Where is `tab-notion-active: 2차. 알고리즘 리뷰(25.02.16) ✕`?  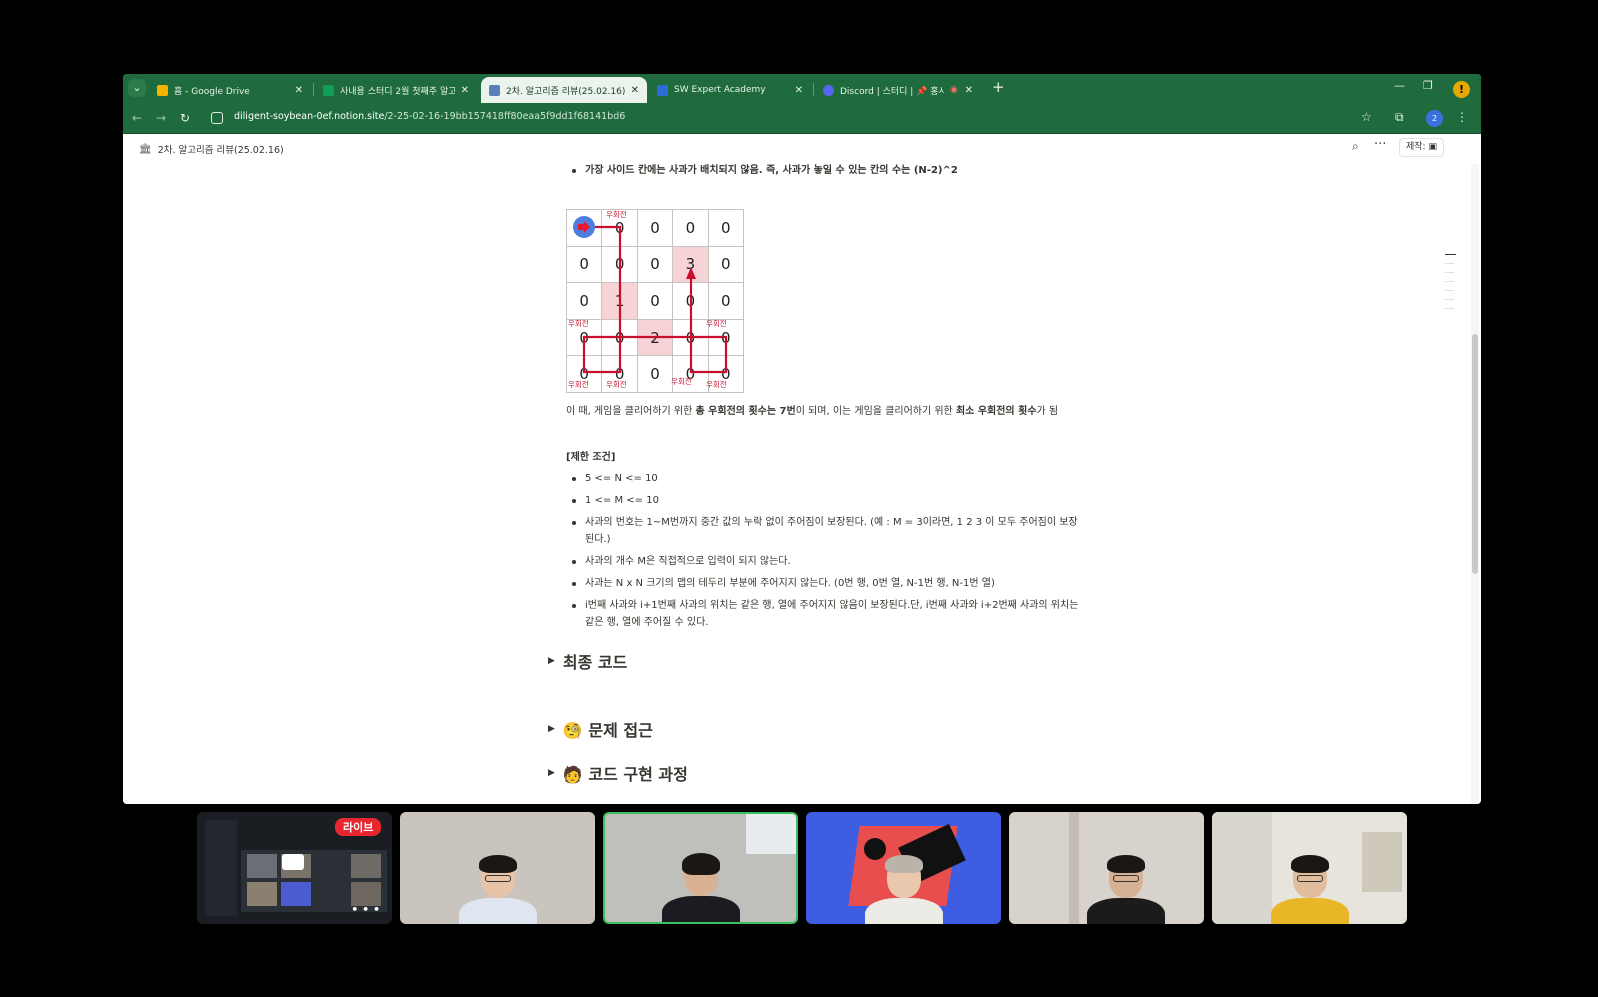
tab-notion-active: 2차. 알고리즘 리뷰(25.02.16) ✕ is located at coordinates (564, 90).